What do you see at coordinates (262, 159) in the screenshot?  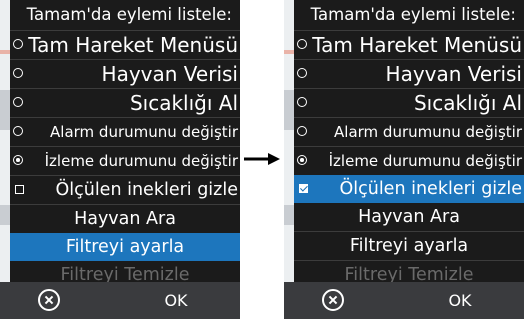 I see `arrow-right-icon` at bounding box center [262, 159].